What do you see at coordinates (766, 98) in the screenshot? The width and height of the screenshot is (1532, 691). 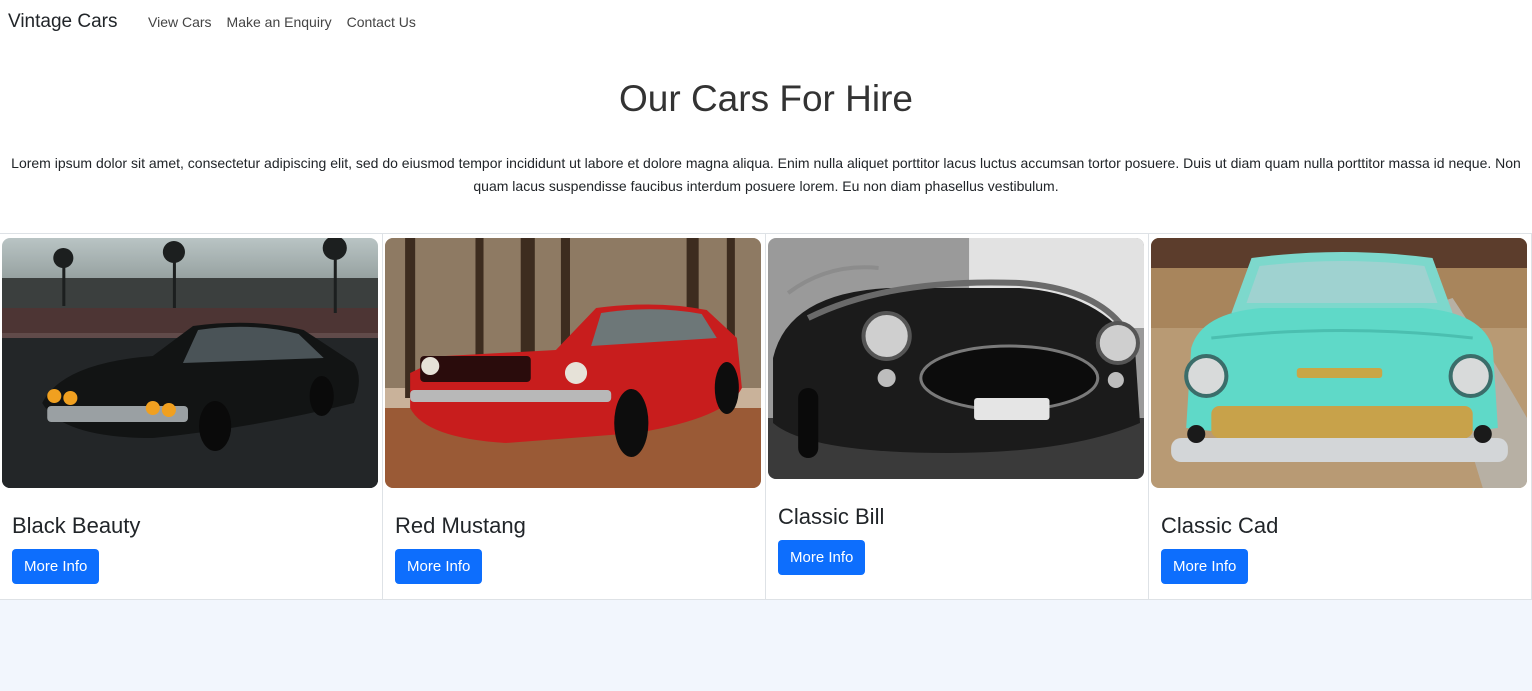 I see `page-title: Our Cars For Hire` at bounding box center [766, 98].